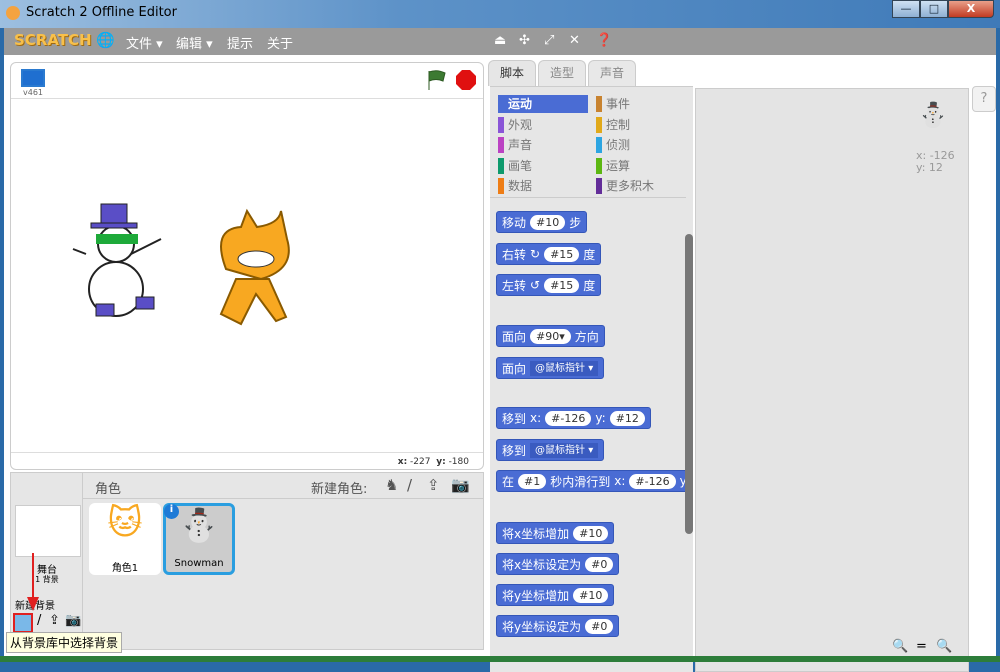 The width and height of the screenshot is (1000, 672). Describe the element at coordinates (33, 582) in the screenshot. I see `red-arrow-annotation` at that location.